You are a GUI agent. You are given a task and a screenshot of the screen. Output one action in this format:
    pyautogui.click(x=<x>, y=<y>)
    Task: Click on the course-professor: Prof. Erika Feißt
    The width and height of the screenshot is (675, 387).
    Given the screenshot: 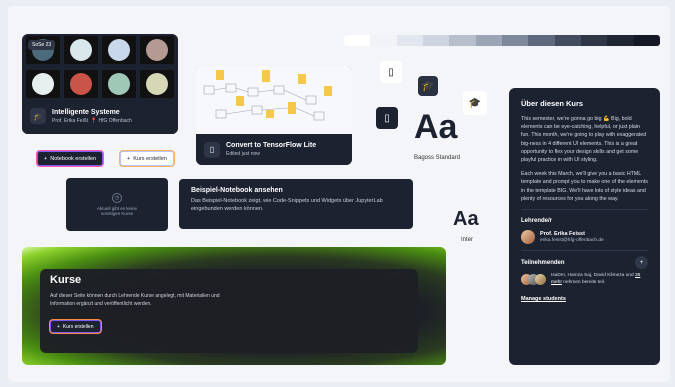 What is the action you would take?
    pyautogui.click(x=70, y=120)
    